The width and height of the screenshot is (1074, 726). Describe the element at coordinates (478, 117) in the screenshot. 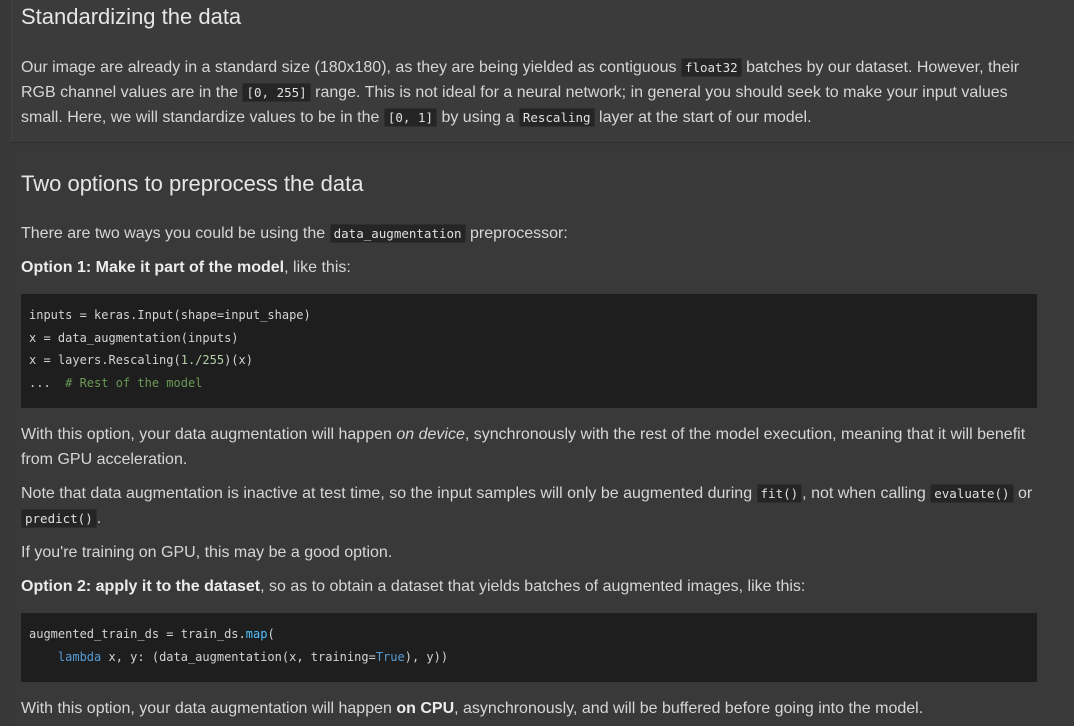

I see `text: by using a` at that location.